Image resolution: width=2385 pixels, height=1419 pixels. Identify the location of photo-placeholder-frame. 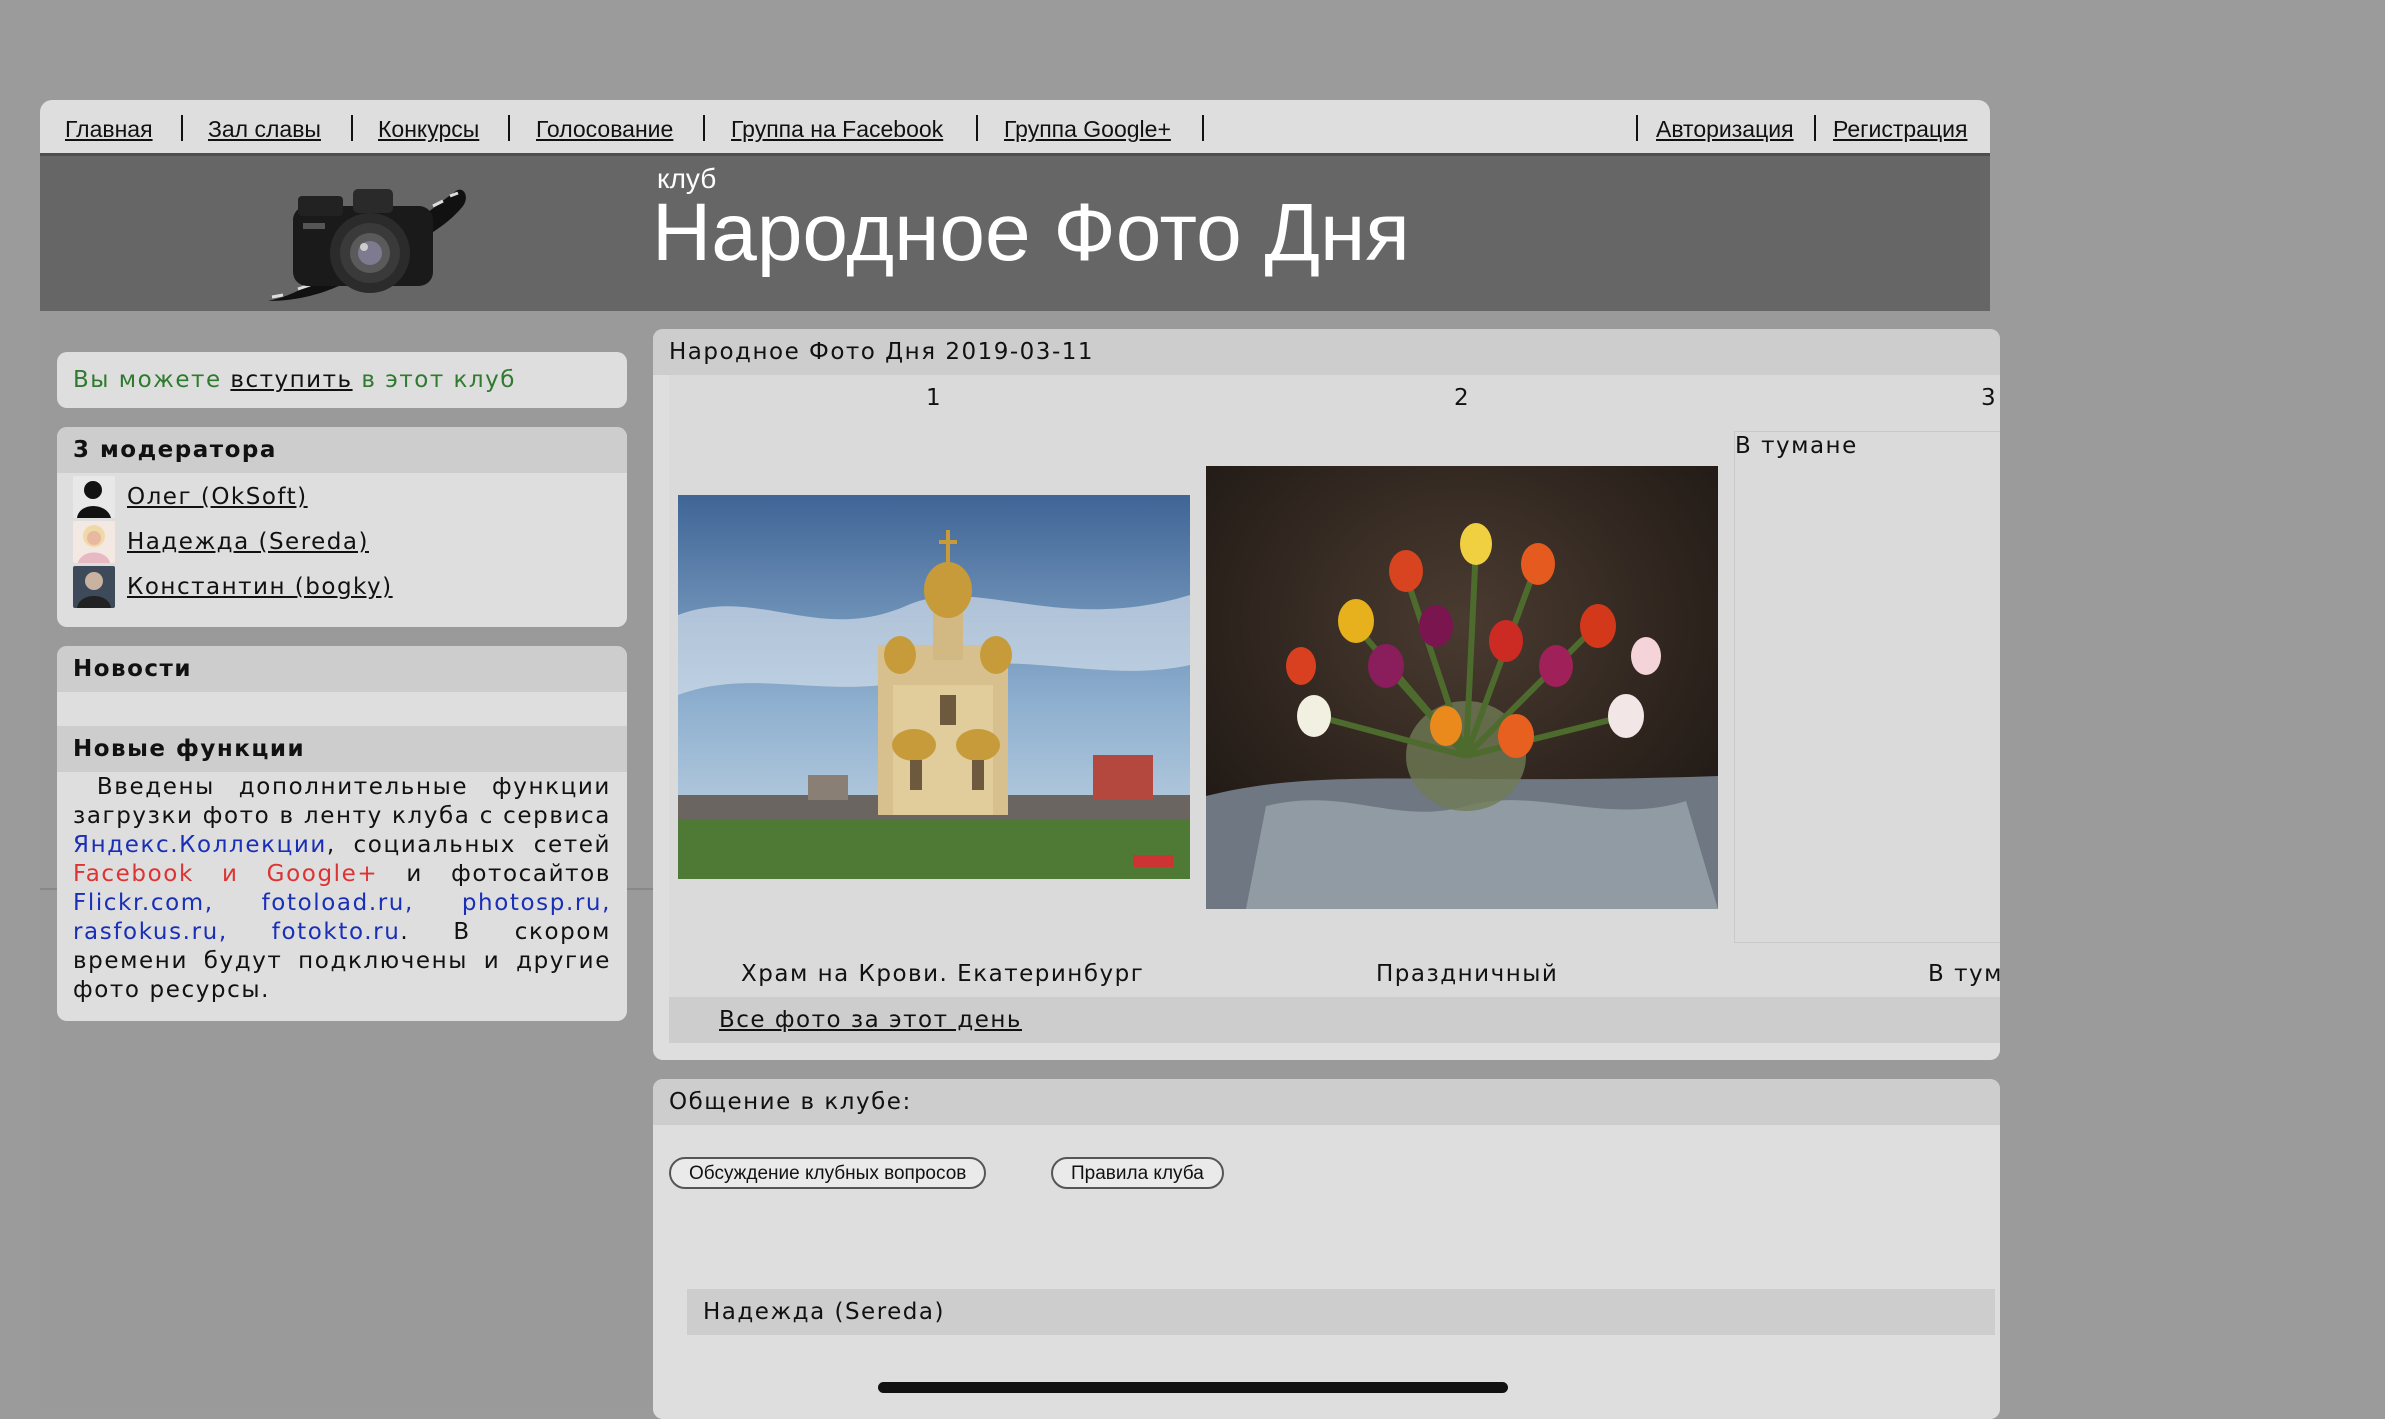
(1867, 687).